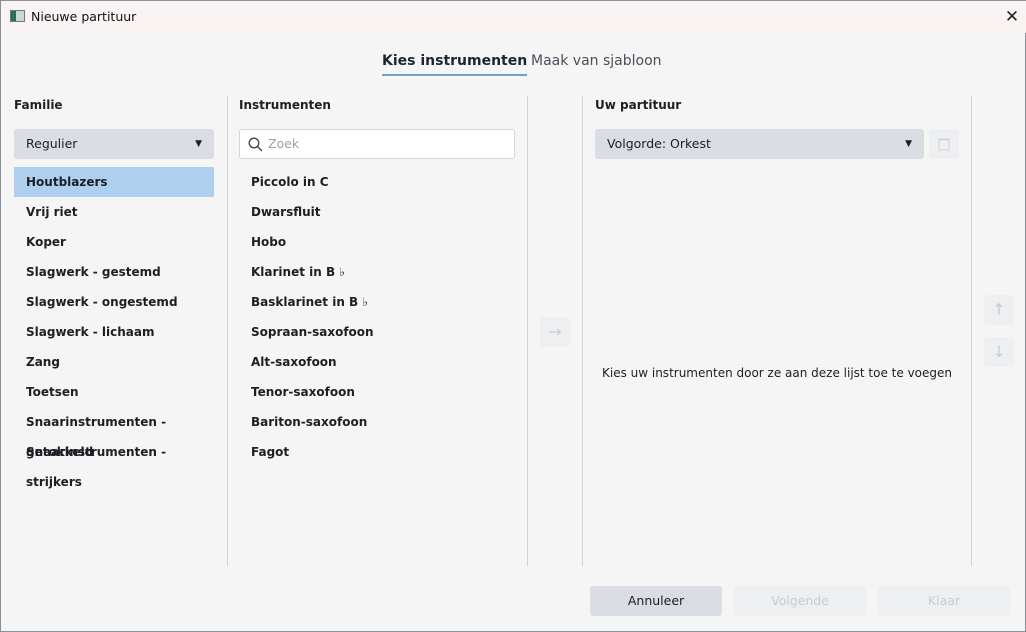 Image resolution: width=1026 pixels, height=632 pixels. Describe the element at coordinates (114, 144) in the screenshot. I see `family-dropdown: Regulier ▼` at that location.